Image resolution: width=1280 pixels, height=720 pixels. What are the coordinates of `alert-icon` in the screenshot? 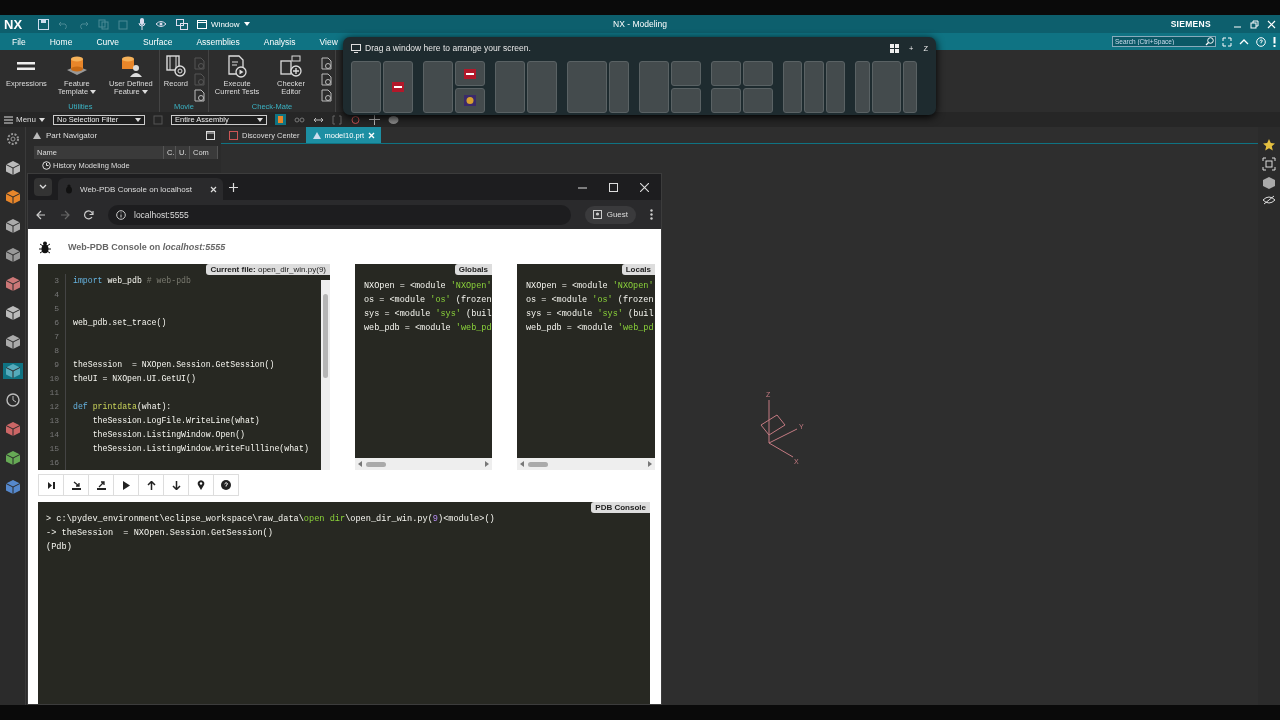 It's located at (1274, 41).